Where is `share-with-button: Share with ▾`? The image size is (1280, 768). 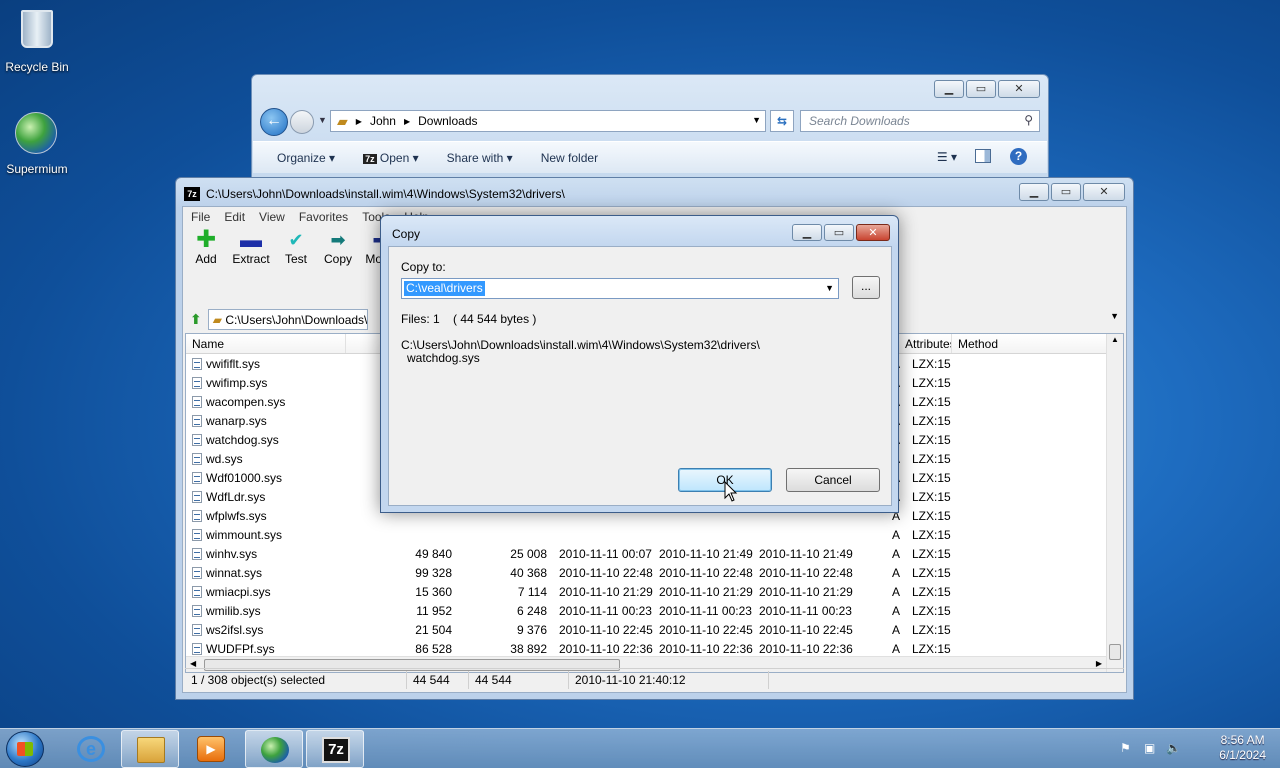 share-with-button: Share with ▾ is located at coordinates (480, 158).